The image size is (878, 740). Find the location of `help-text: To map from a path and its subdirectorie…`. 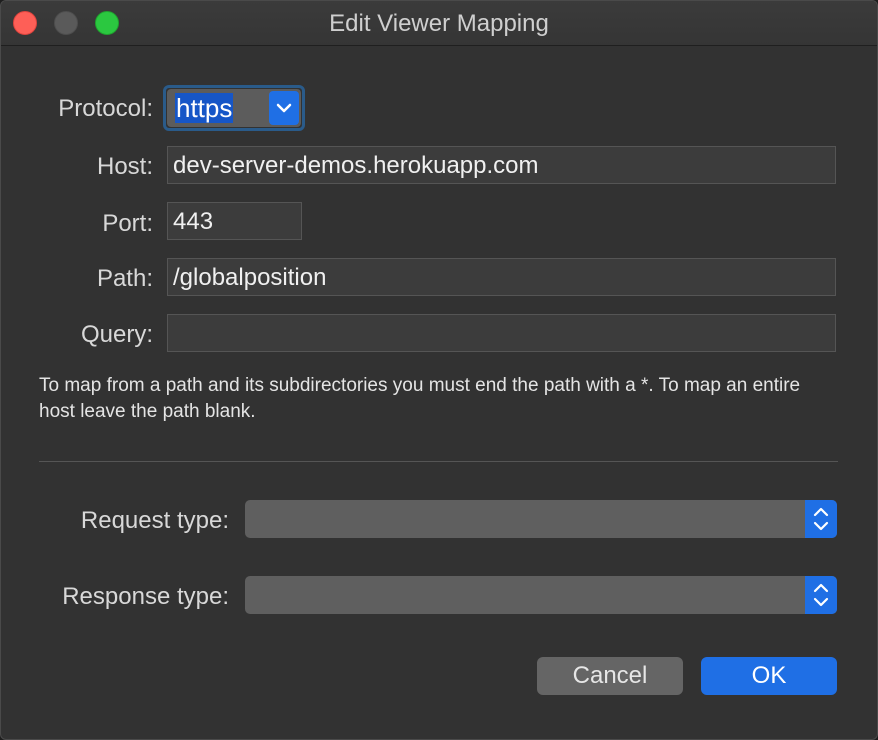

help-text: To map from a path and its subdirectorie… is located at coordinates (420, 398).